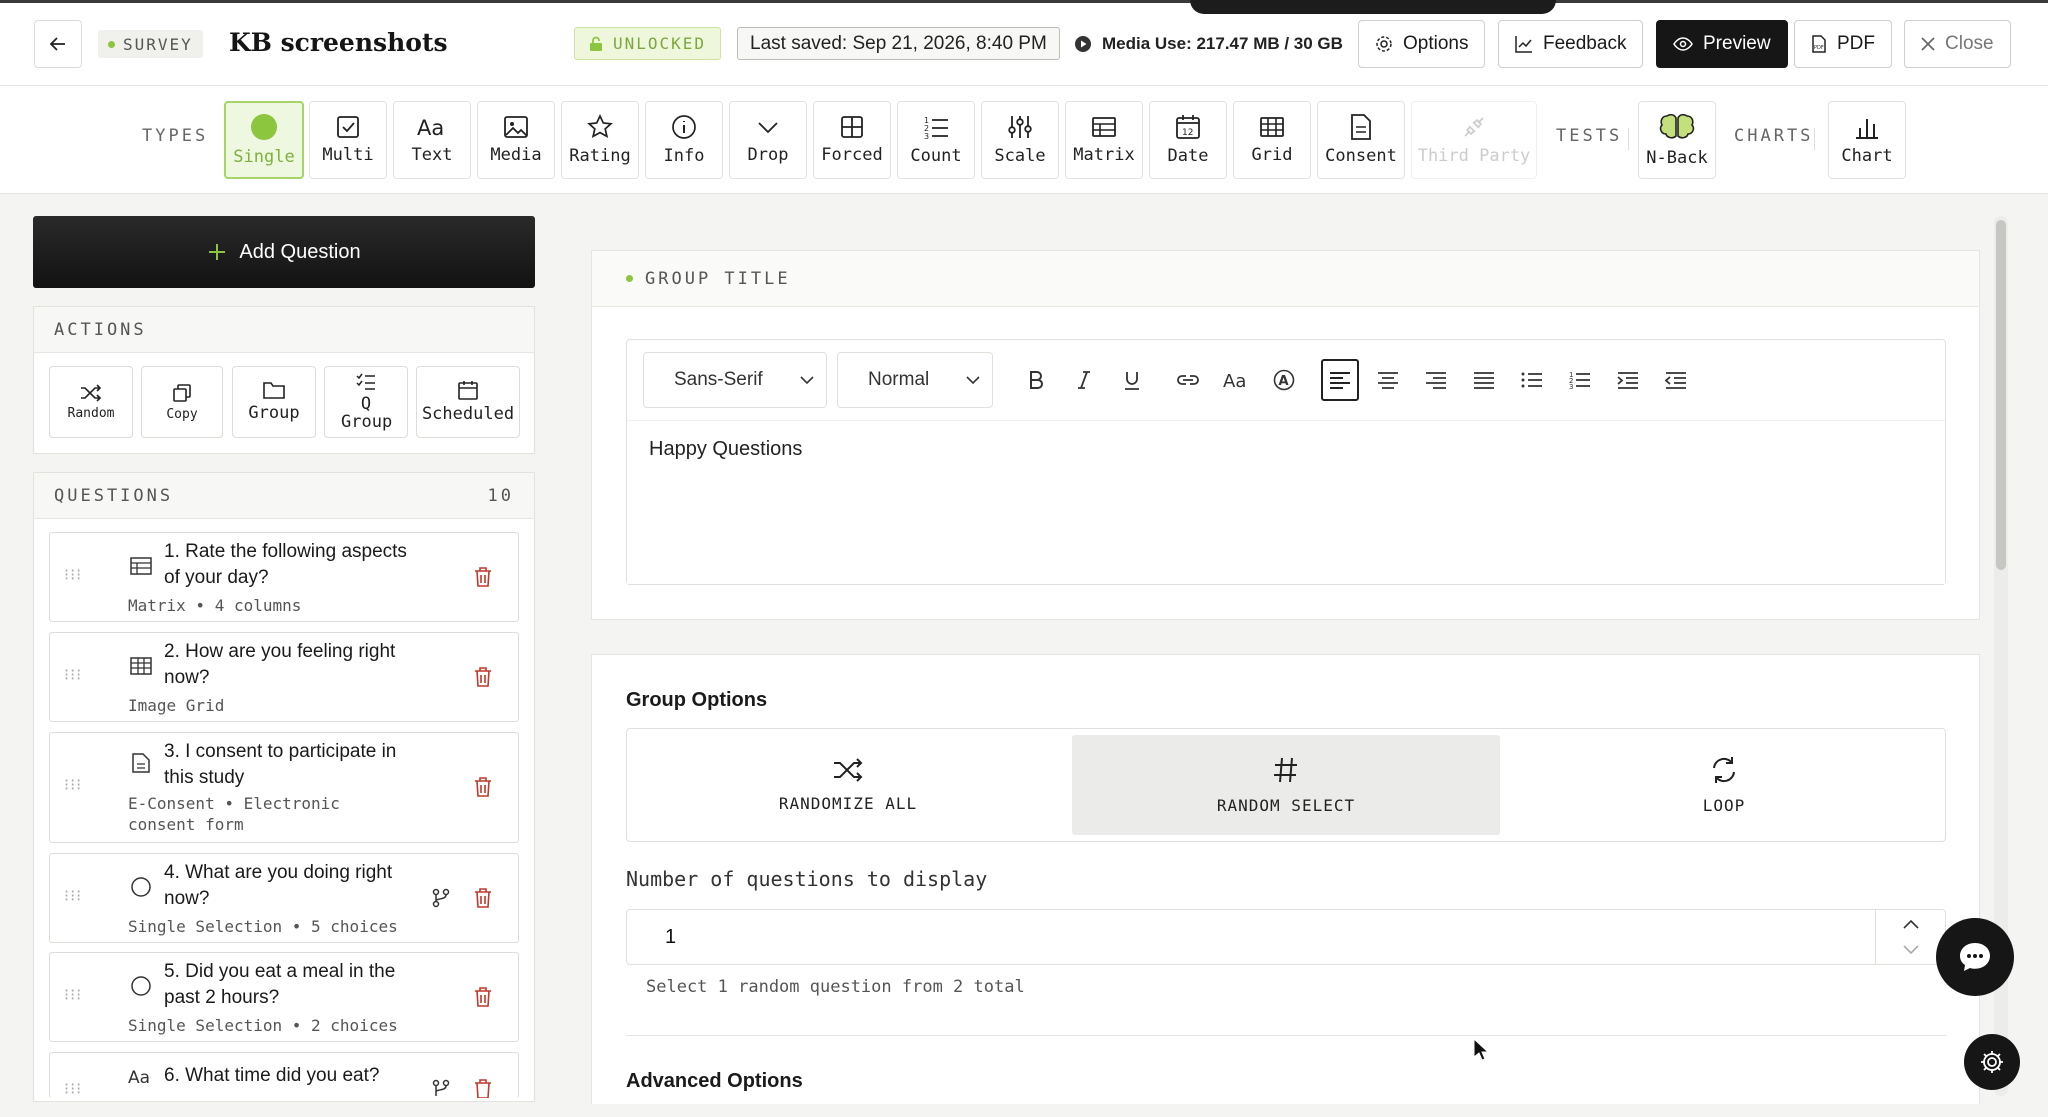 Image resolution: width=2048 pixels, height=1117 pixels. What do you see at coordinates (366, 402) in the screenshot?
I see `action-q-group: Q Group` at bounding box center [366, 402].